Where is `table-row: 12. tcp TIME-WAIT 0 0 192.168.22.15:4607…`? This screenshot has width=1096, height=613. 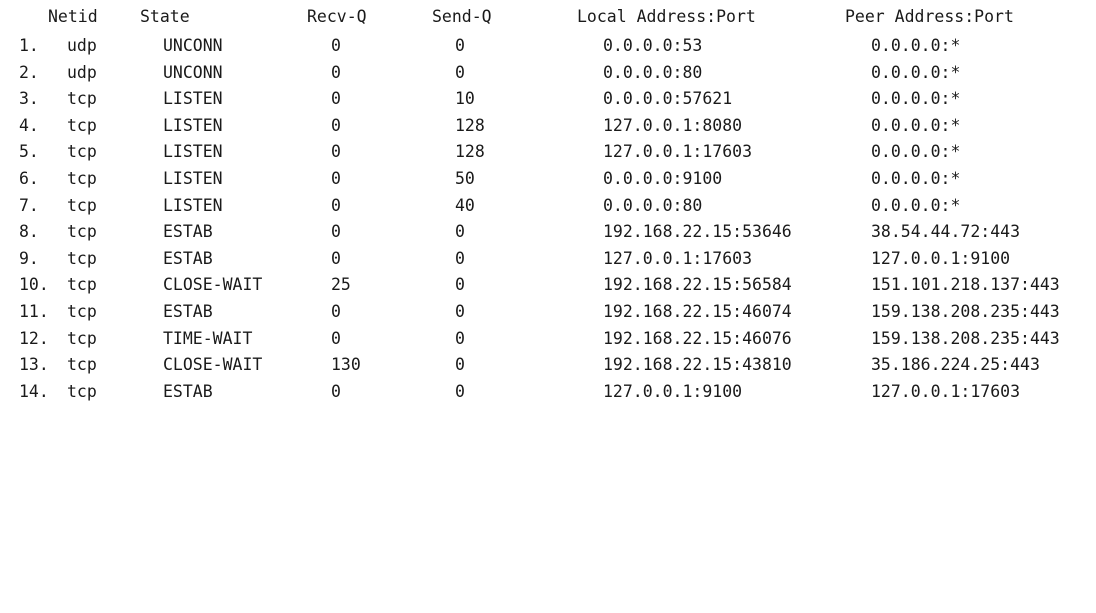
table-row: 12. tcp TIME-WAIT 0 0 192.168.22.15:4607… is located at coordinates (548, 339).